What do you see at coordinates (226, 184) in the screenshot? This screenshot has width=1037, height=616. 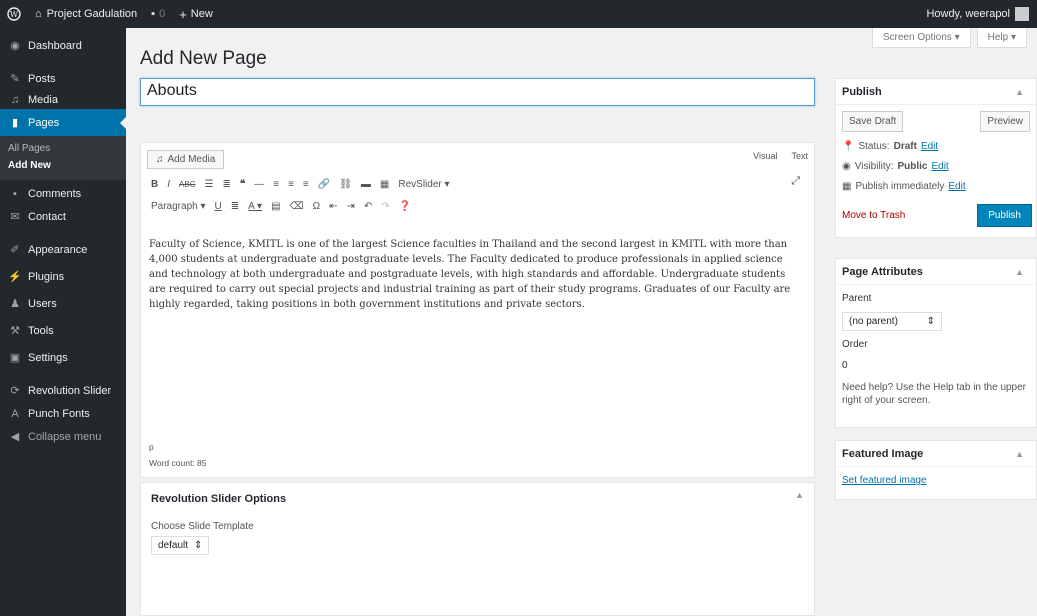 I see `numbered-list-icon: ≣` at bounding box center [226, 184].